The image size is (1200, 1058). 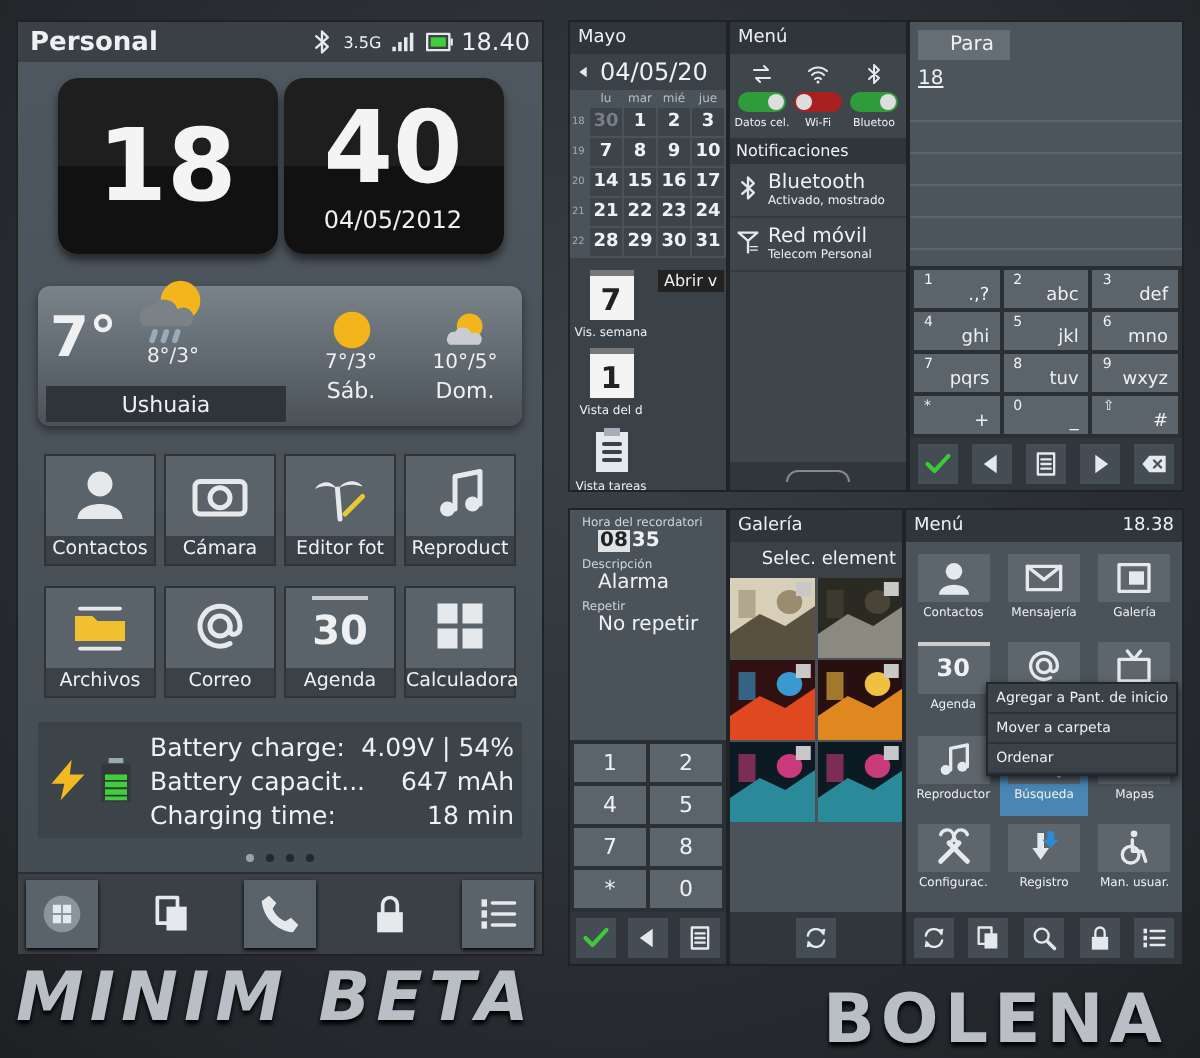 What do you see at coordinates (457, 780) in the screenshot?
I see `battery-value: 647 mAh` at bounding box center [457, 780].